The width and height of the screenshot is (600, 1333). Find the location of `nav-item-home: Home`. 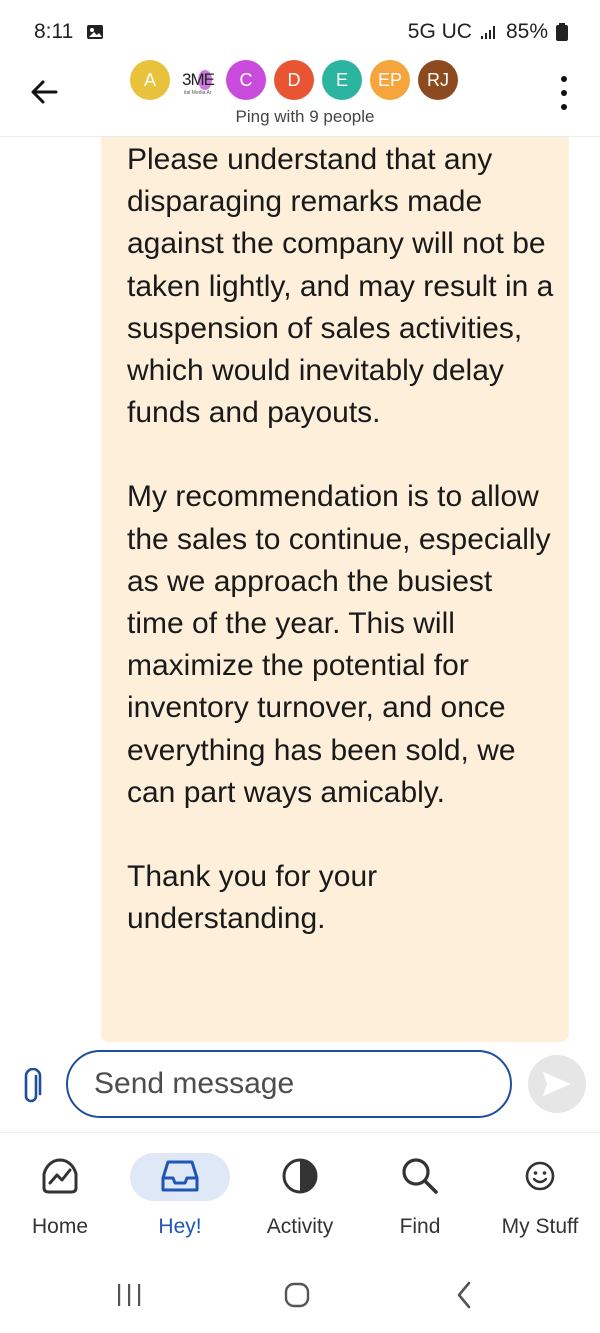

nav-item-home: Home is located at coordinates (60, 1193).